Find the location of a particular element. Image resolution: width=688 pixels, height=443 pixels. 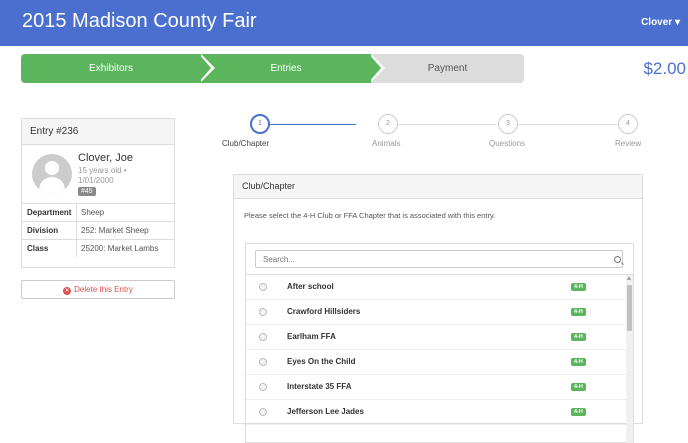

club-search-input is located at coordinates (439, 259).